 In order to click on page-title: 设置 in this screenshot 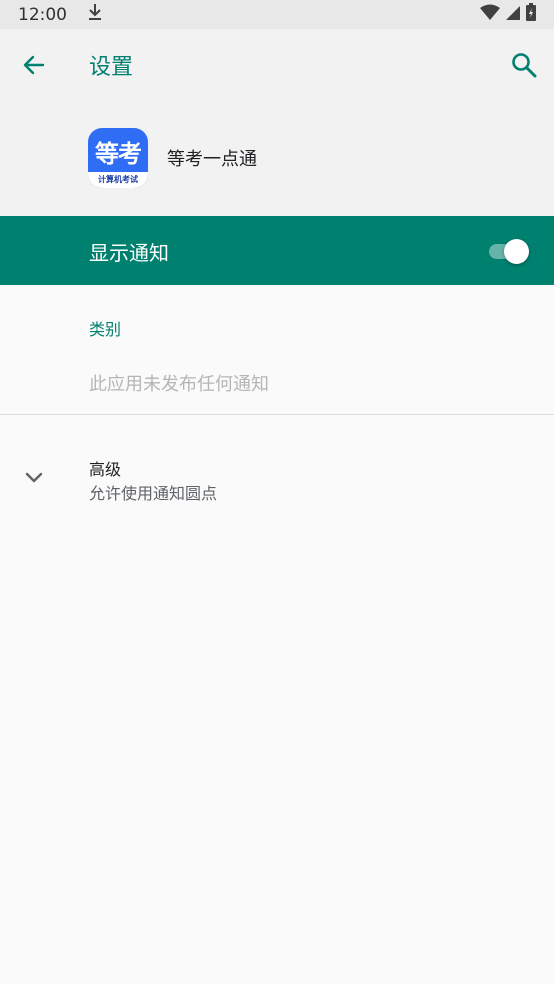, I will do `click(111, 67)`.